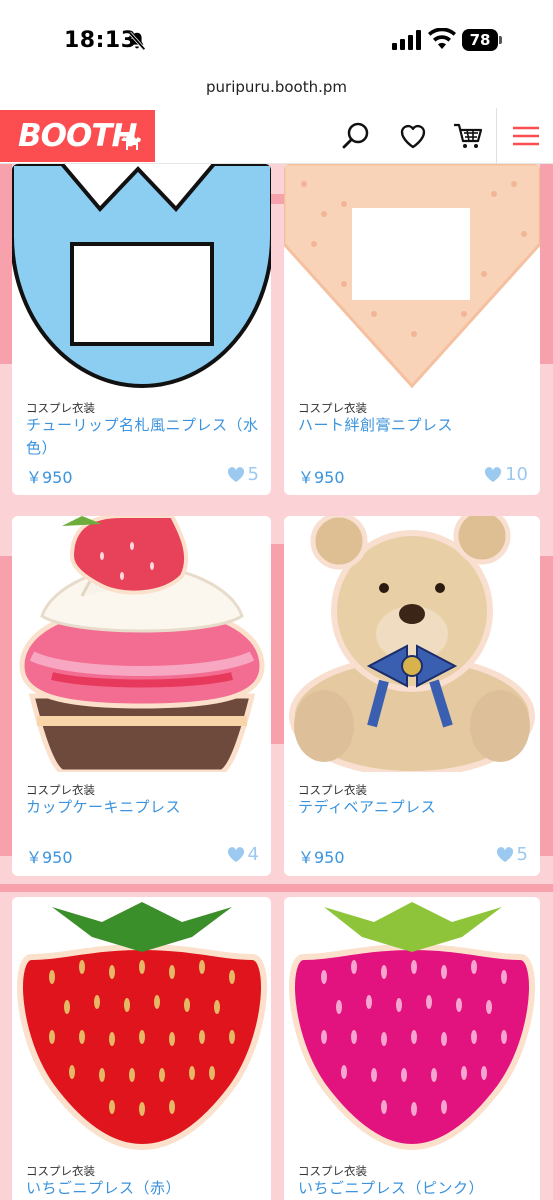 The width and height of the screenshot is (553, 1200). Describe the element at coordinates (496, 136) in the screenshot. I see `header-divider` at that location.